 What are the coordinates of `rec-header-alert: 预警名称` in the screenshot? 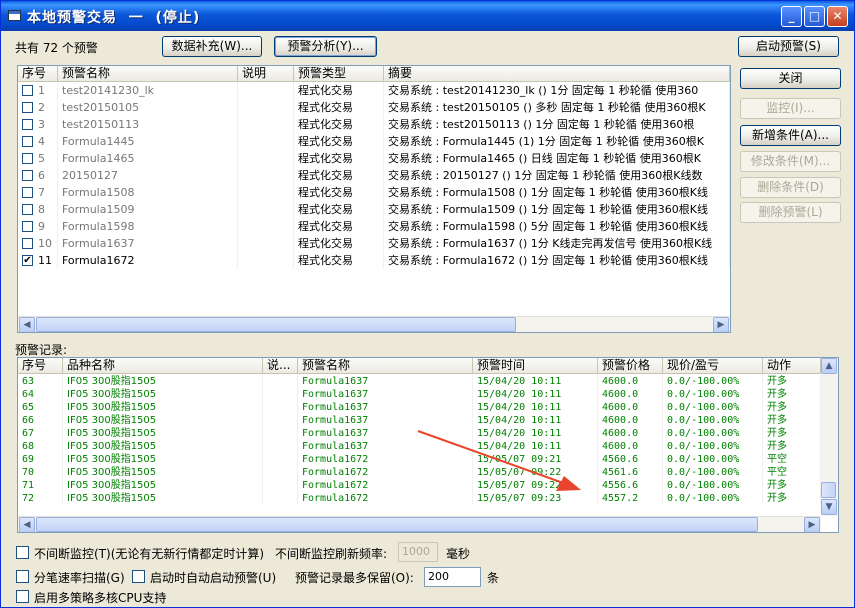 It's located at (385, 366).